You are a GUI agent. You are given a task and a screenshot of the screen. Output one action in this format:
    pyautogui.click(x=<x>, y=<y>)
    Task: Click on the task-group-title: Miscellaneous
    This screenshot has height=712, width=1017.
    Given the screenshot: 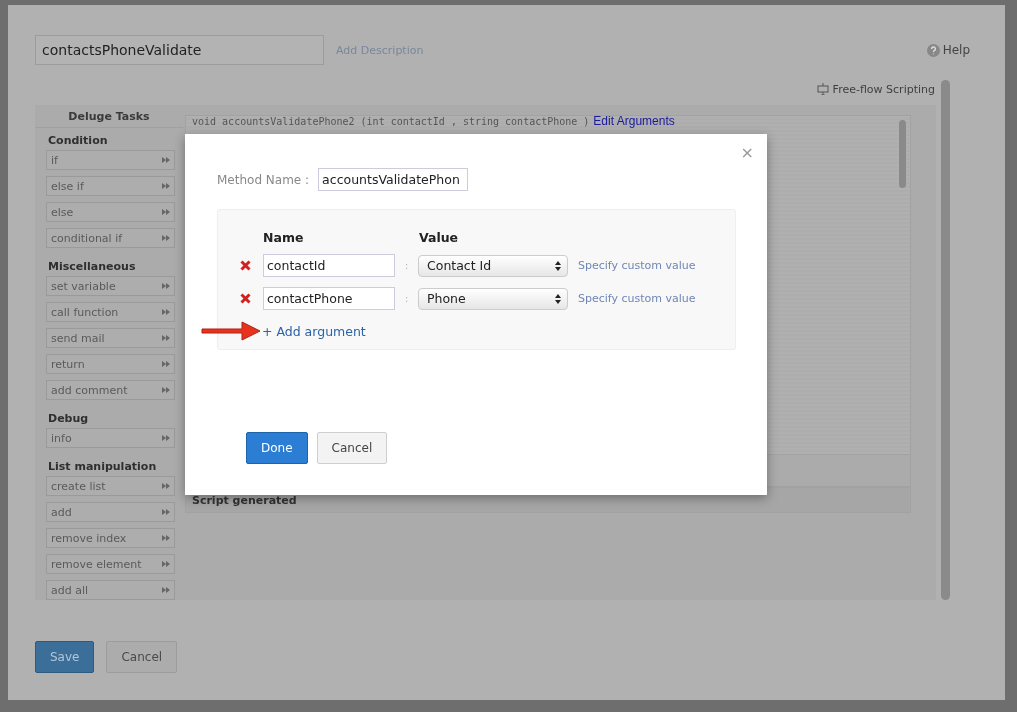 What is the action you would take?
    pyautogui.click(x=92, y=266)
    